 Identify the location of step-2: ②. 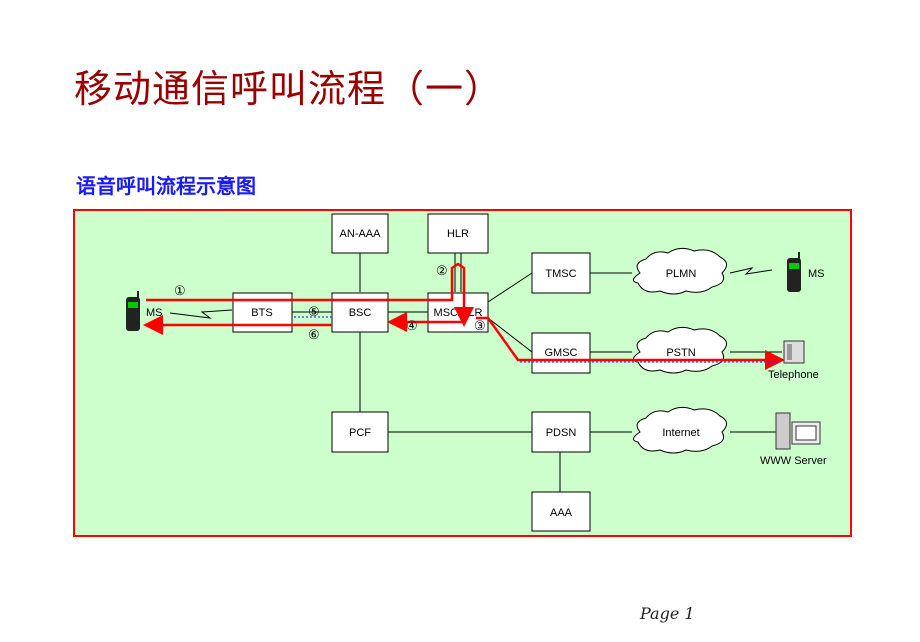
(442, 270).